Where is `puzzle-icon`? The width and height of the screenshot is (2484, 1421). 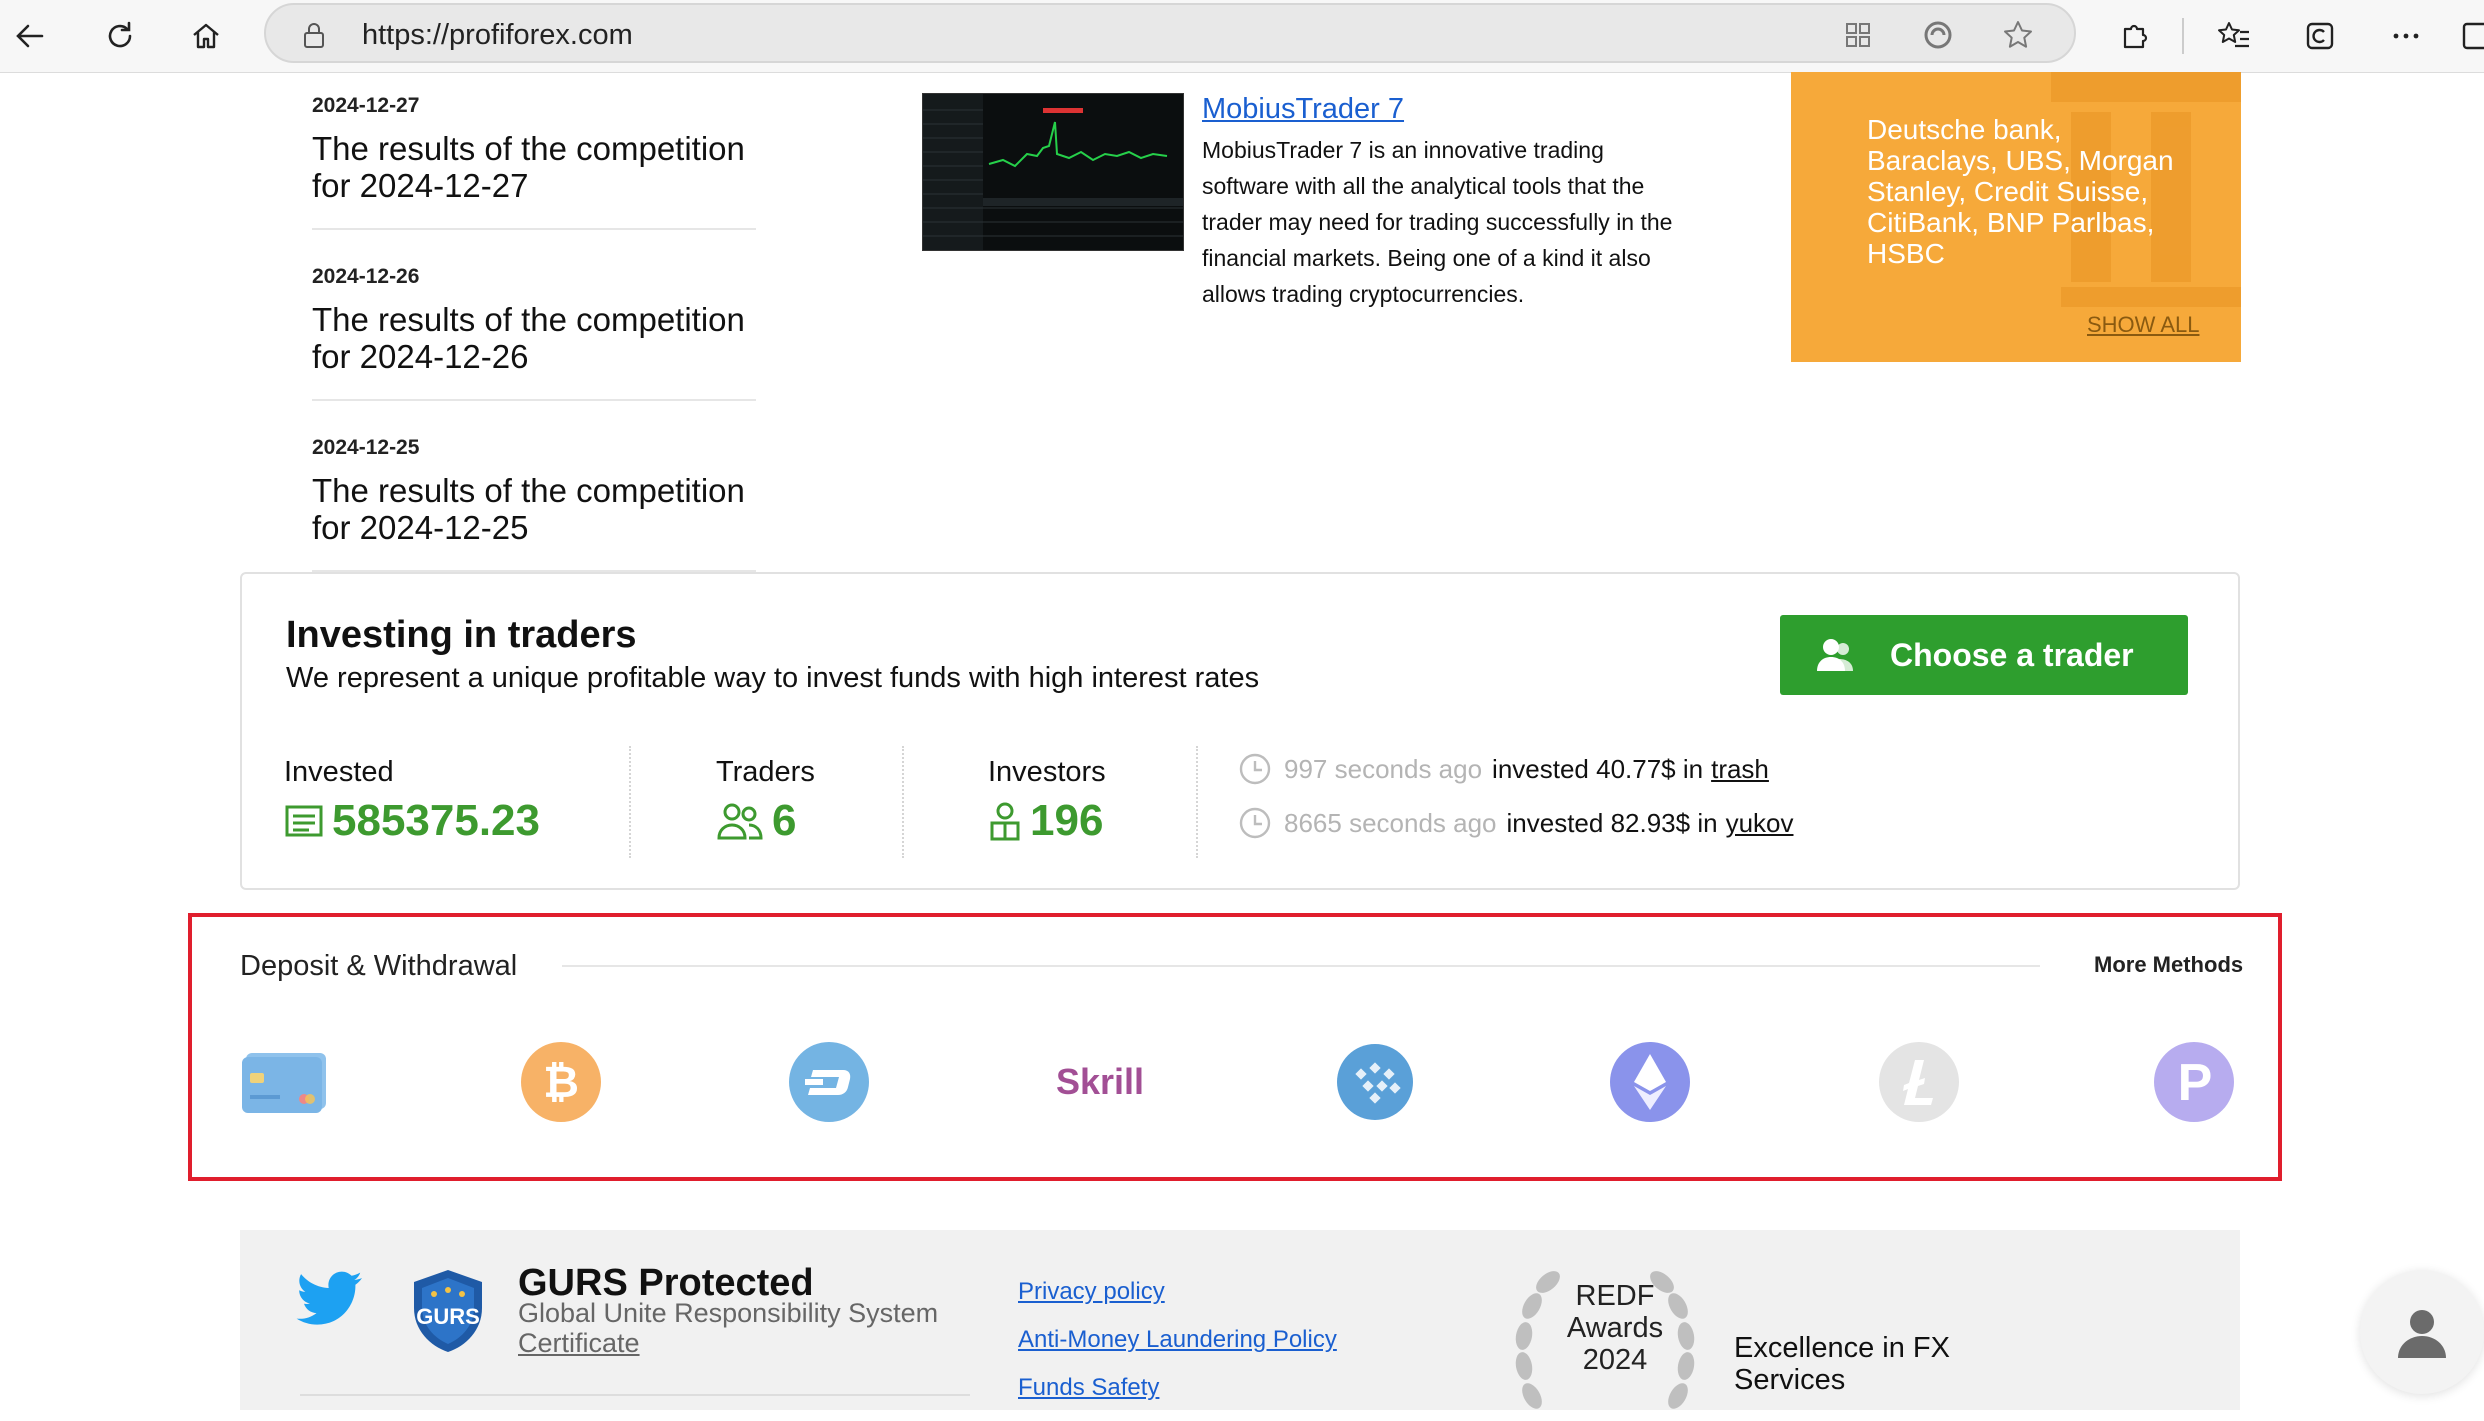 puzzle-icon is located at coordinates (2135, 36).